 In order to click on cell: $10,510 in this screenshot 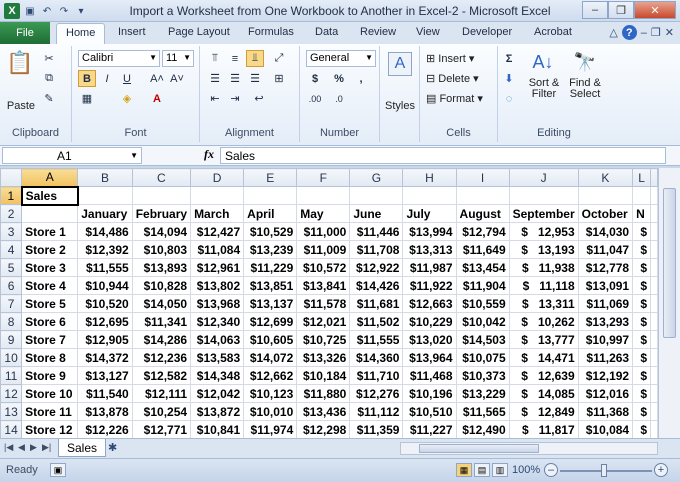, I will do `click(429, 411)`.